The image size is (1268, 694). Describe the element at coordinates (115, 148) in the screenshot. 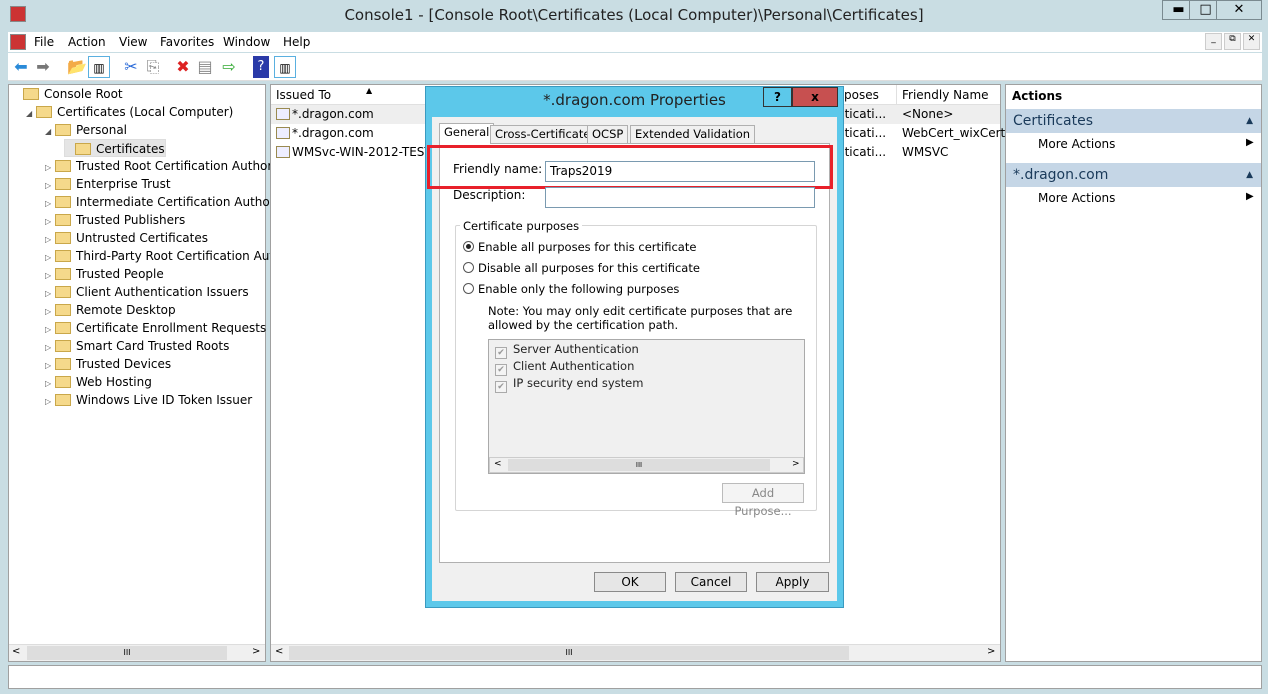

I see `tree-item: Certificates` at that location.